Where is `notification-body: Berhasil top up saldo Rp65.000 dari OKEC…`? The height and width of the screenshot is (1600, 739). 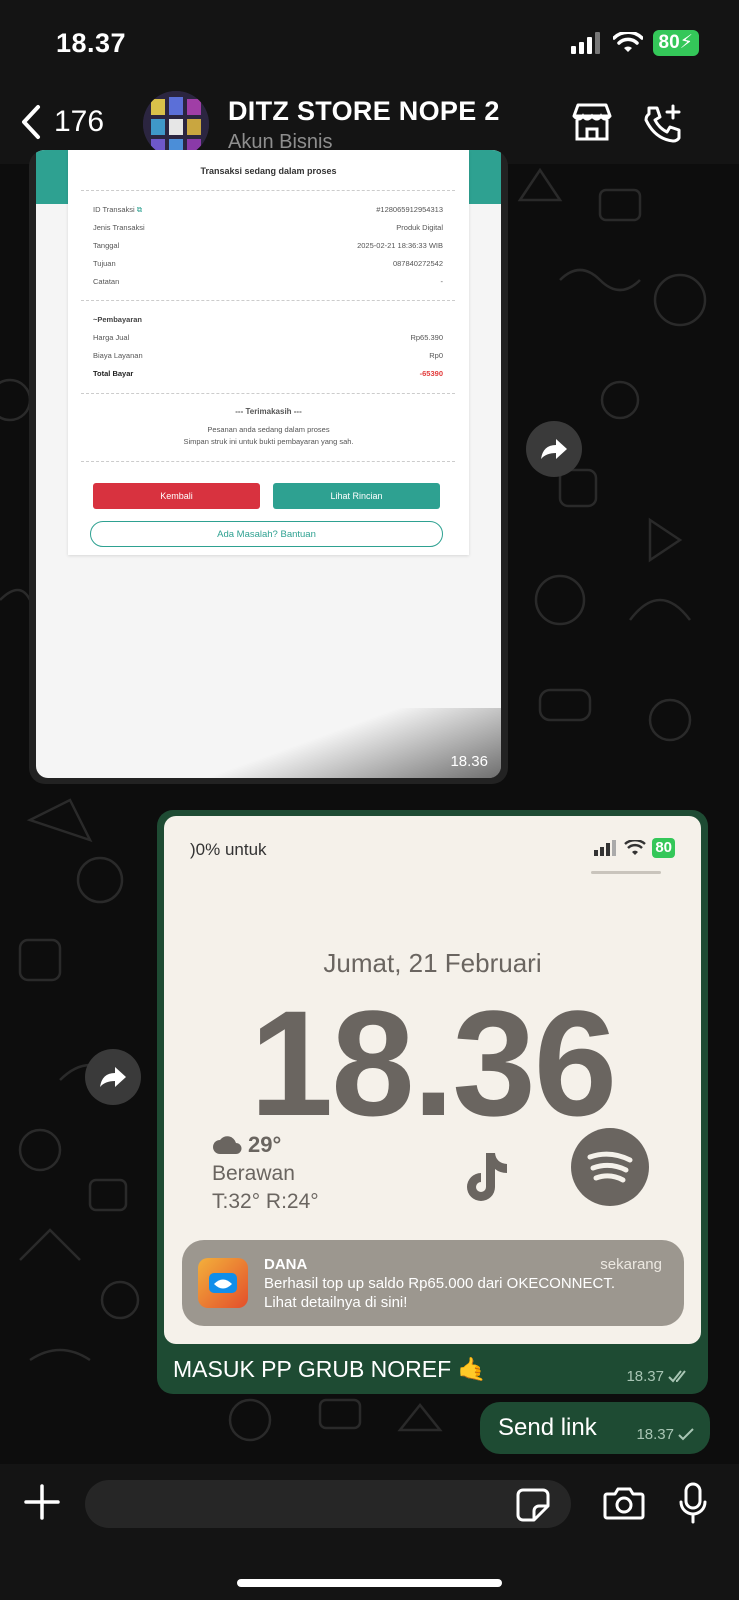 notification-body: Berhasil top up saldo Rp65.000 dari OKEC… is located at coordinates (464, 1293).